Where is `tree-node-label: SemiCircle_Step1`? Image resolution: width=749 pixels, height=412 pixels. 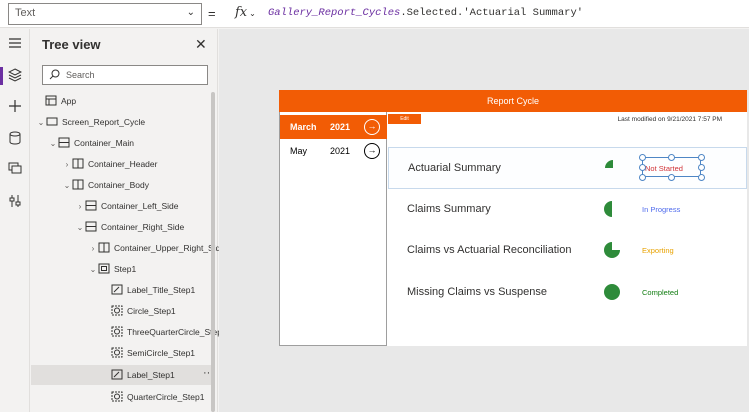 tree-node-label: SemiCircle_Step1 is located at coordinates (161, 353).